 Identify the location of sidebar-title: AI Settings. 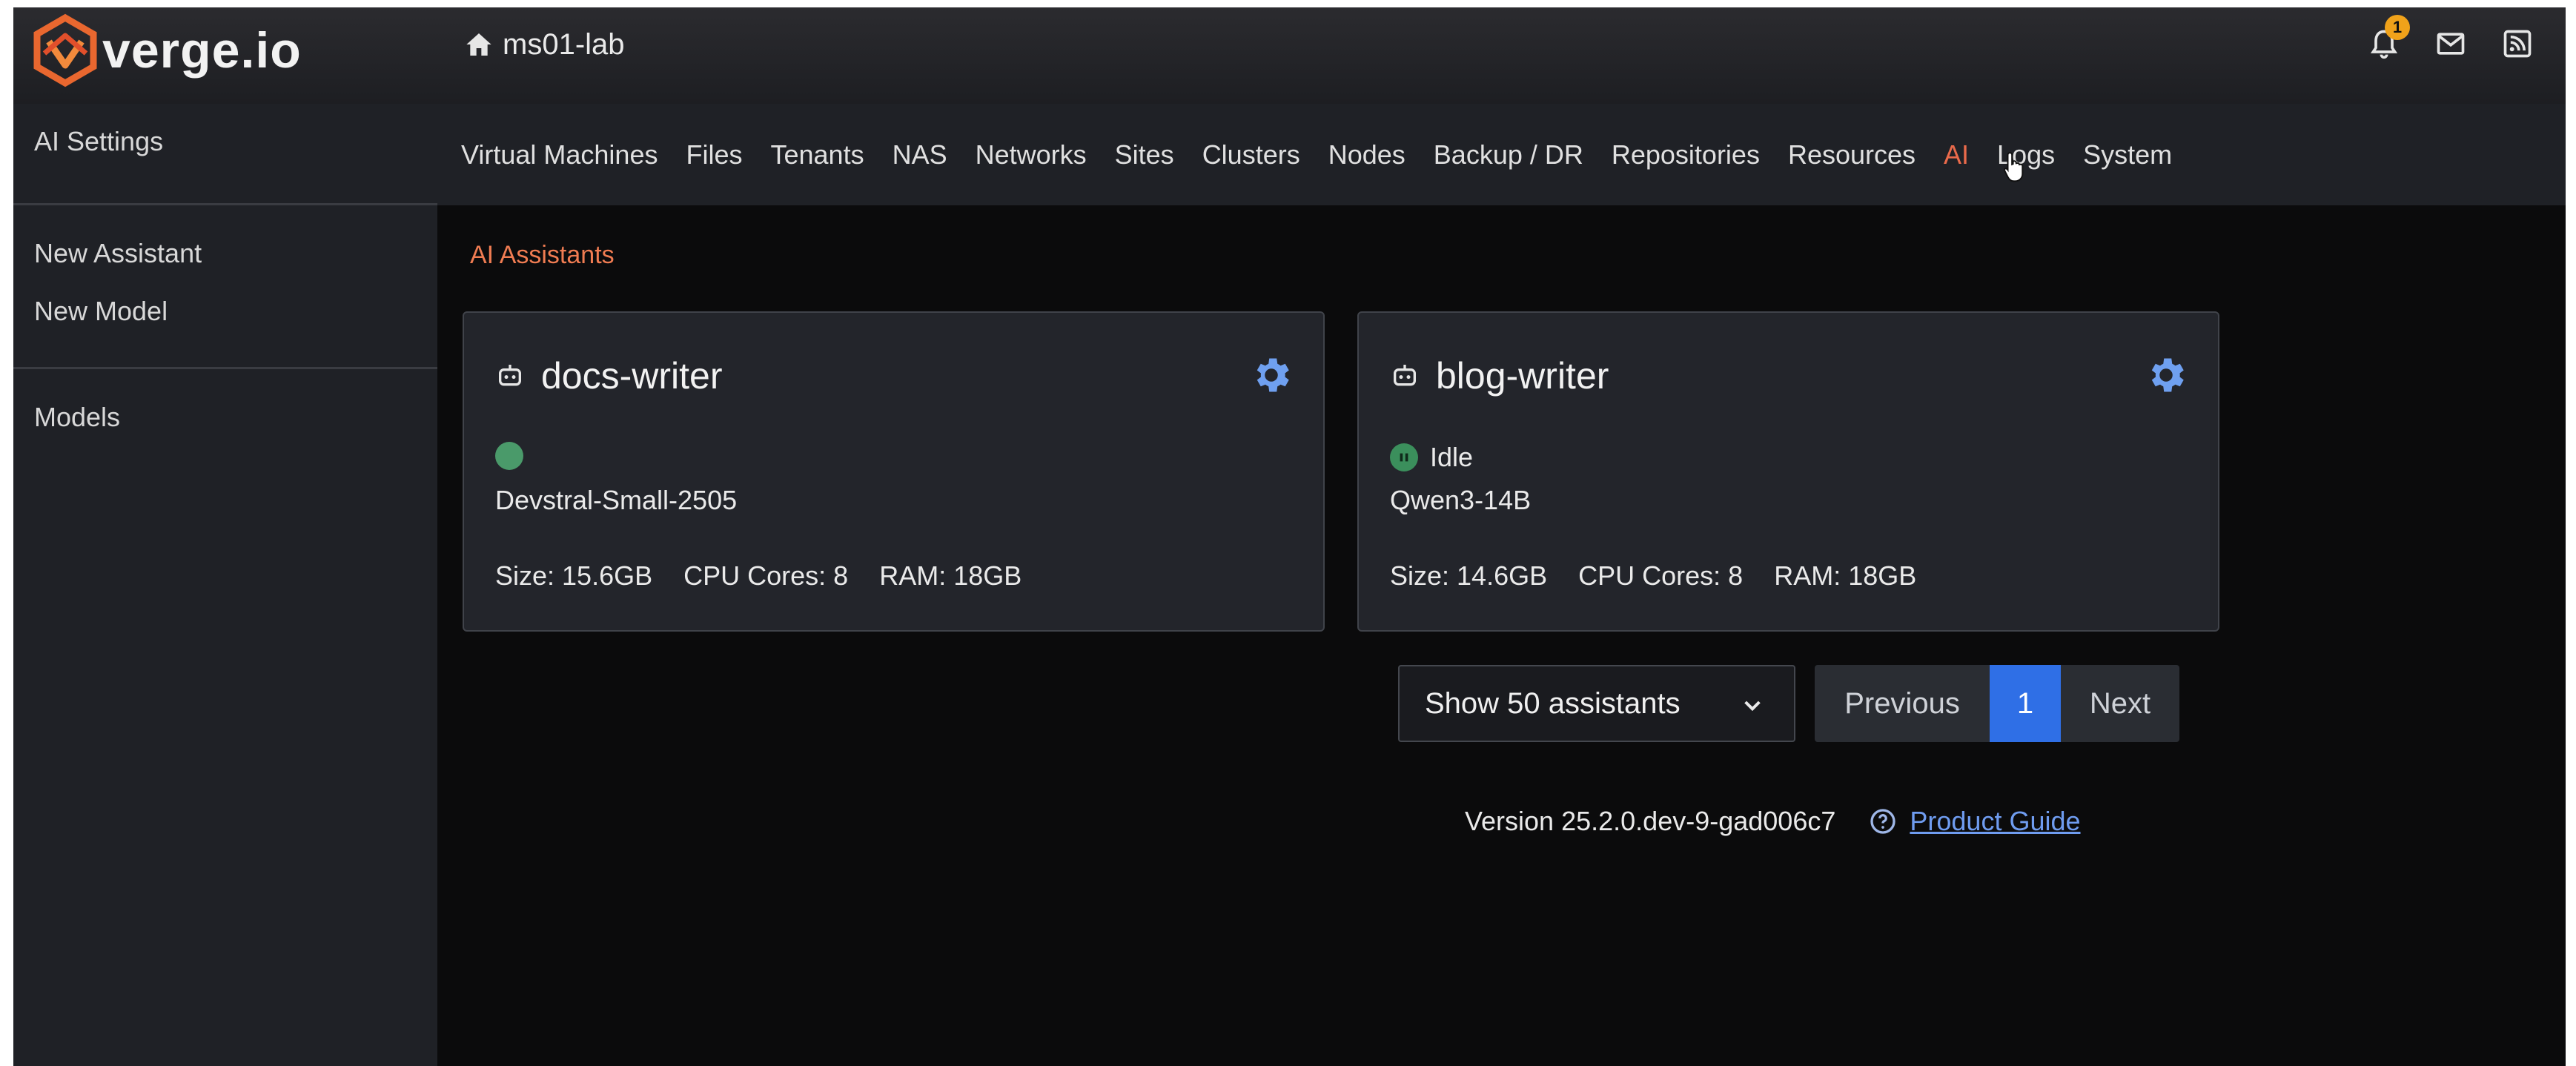
(99, 141).